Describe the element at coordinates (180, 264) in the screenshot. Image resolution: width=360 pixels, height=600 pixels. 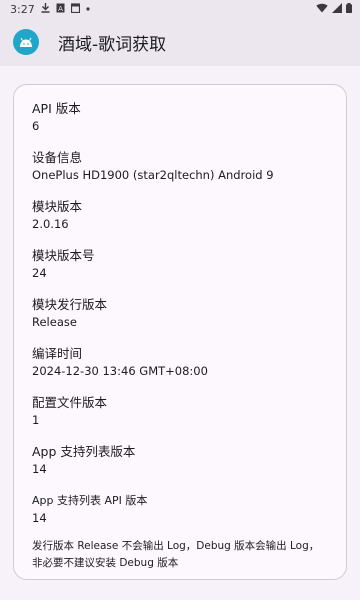
I see `module-version-code-item: 模块版本号 24` at that location.